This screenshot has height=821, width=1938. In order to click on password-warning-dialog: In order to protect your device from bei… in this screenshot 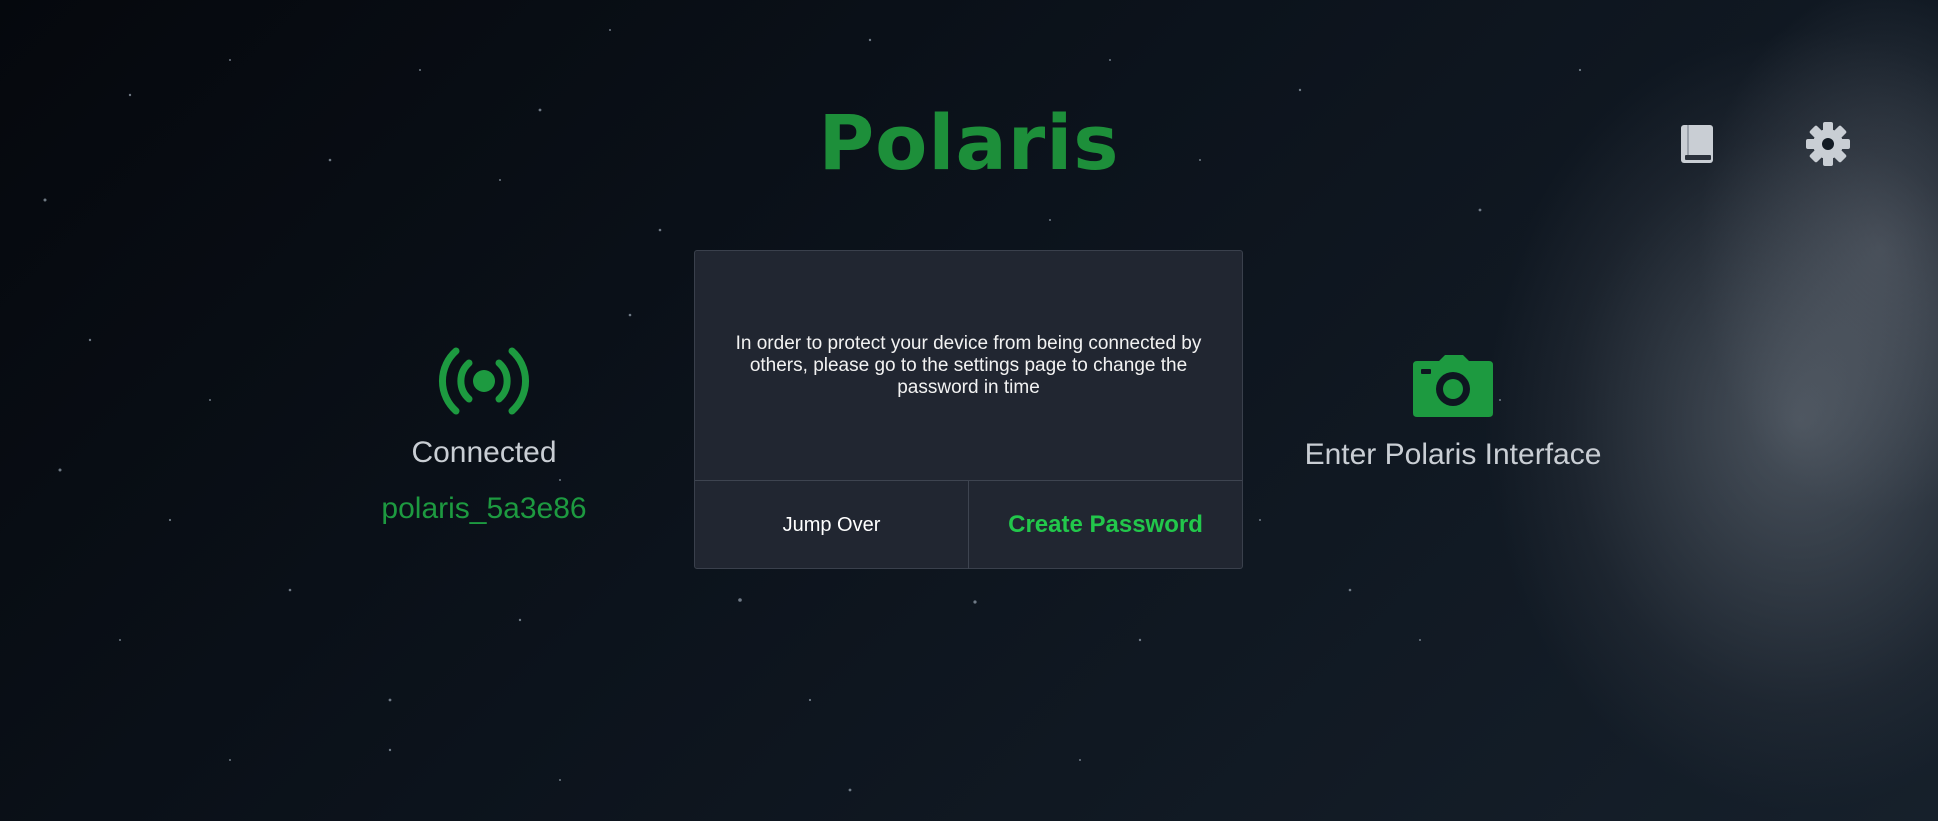, I will do `click(968, 409)`.